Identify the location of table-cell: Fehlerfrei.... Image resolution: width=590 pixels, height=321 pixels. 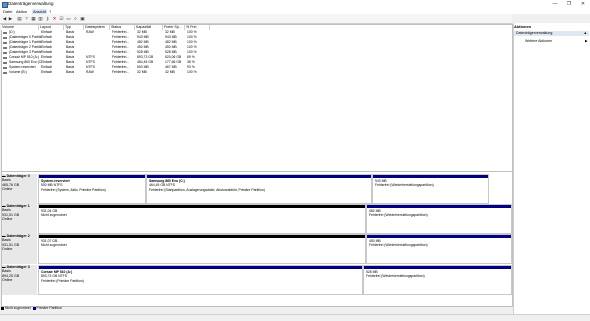
(121, 72).